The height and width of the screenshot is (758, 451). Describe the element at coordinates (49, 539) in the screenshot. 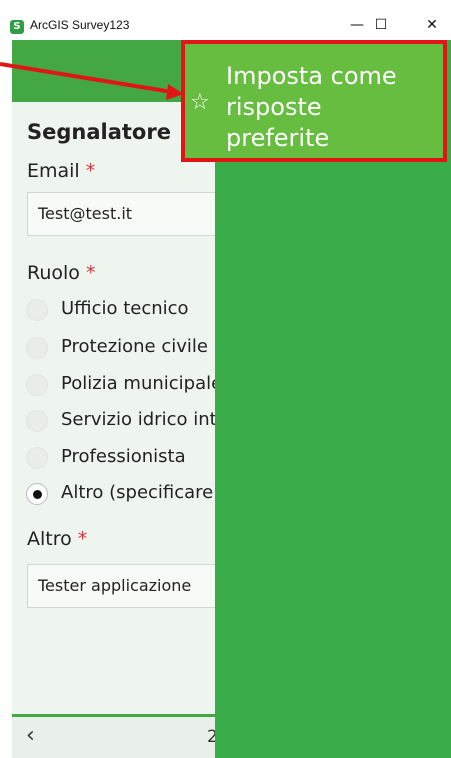

I see `altro-label-text: Altro` at that location.